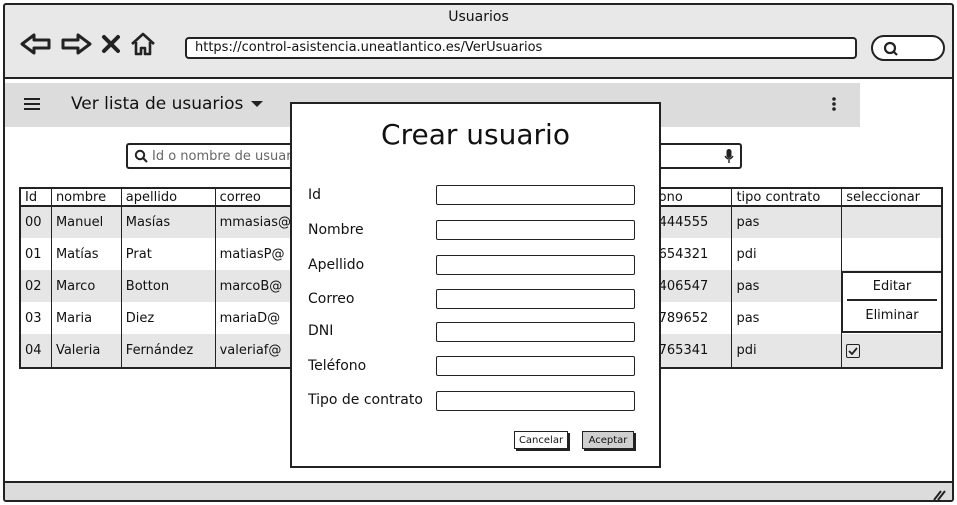 The image size is (957, 505). I want to click on cell-telefono: 789652, so click(694, 318).